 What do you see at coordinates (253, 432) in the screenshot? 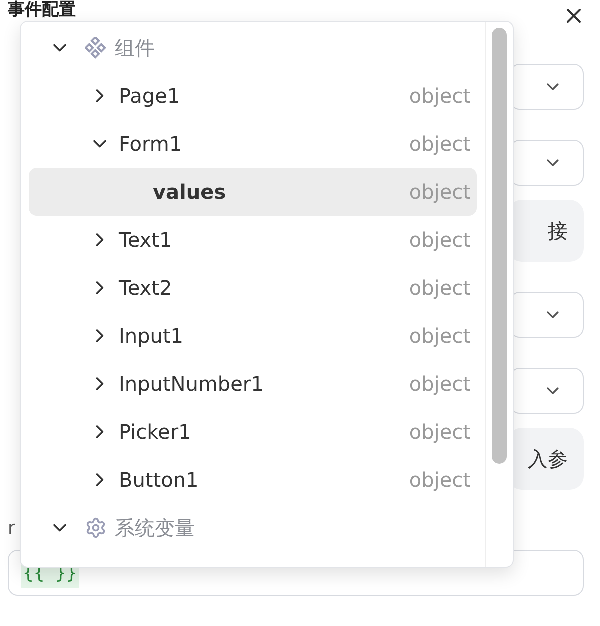
I see `tree-item: Picker1 object` at bounding box center [253, 432].